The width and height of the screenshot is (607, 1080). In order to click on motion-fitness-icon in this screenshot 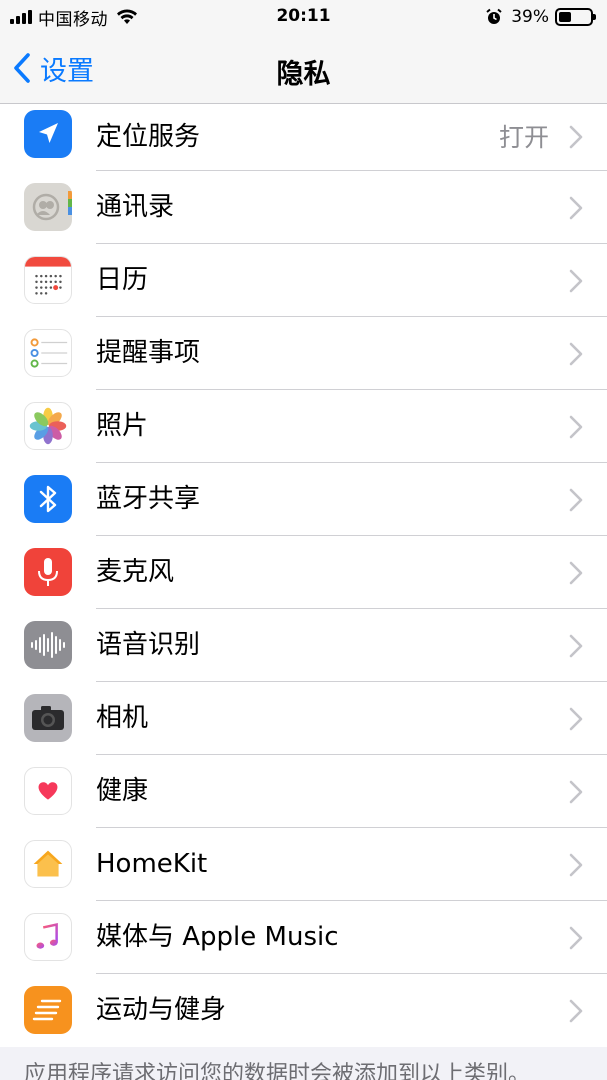, I will do `click(48, 1010)`.